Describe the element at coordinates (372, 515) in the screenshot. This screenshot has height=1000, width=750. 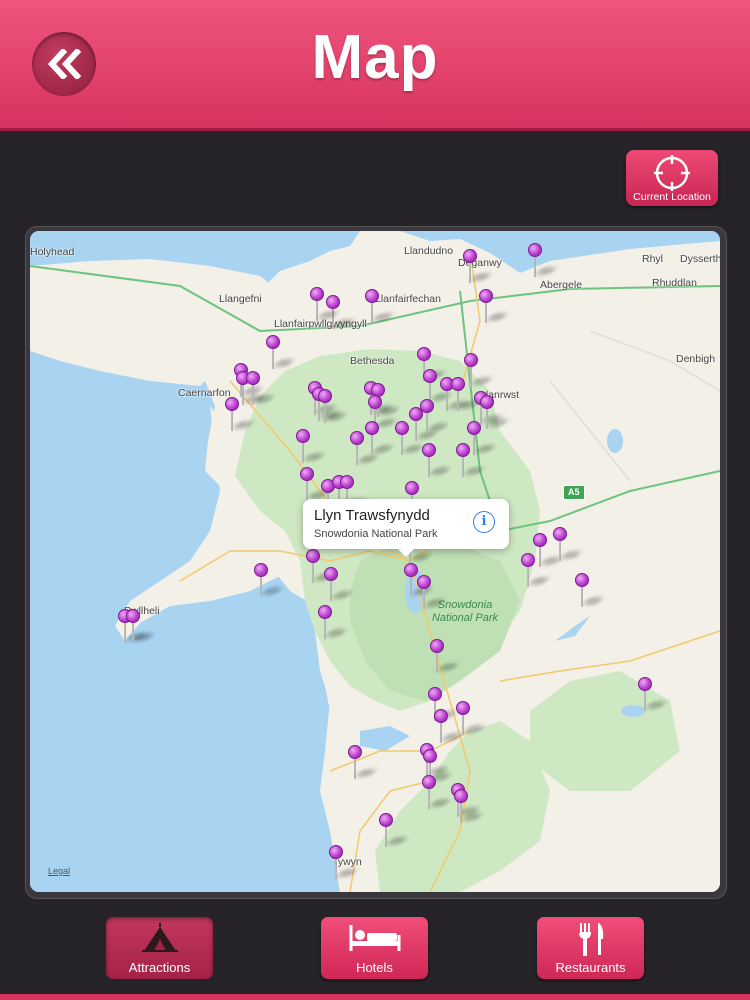
I see `callout-title: Llyn Trawsfynydd` at that location.